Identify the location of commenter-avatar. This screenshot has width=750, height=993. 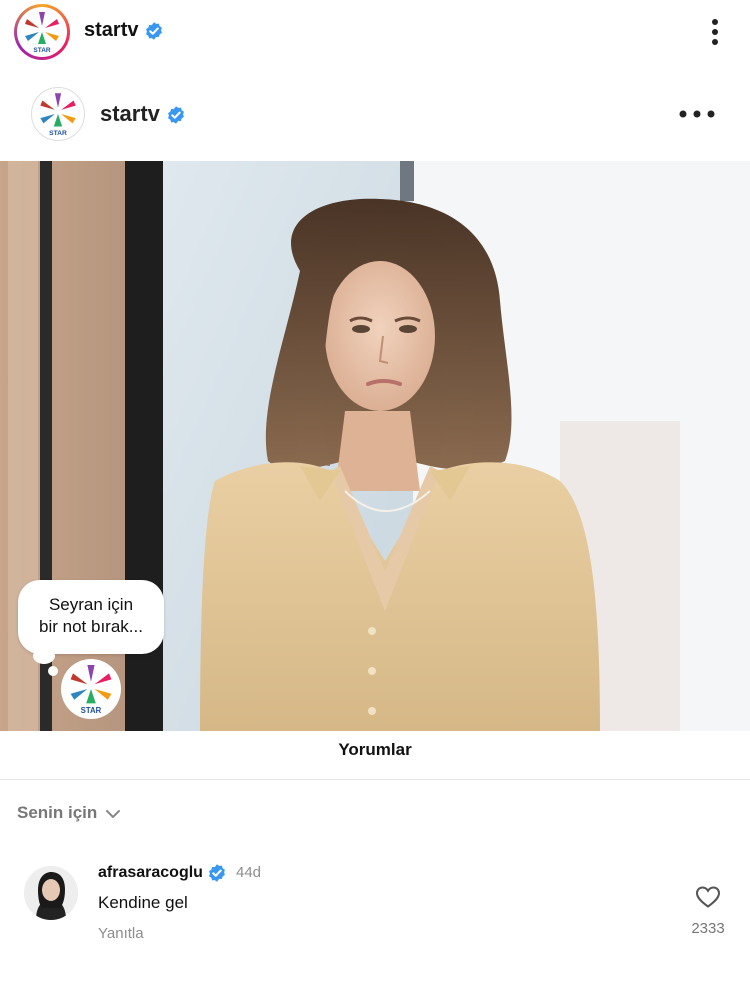
(51, 893).